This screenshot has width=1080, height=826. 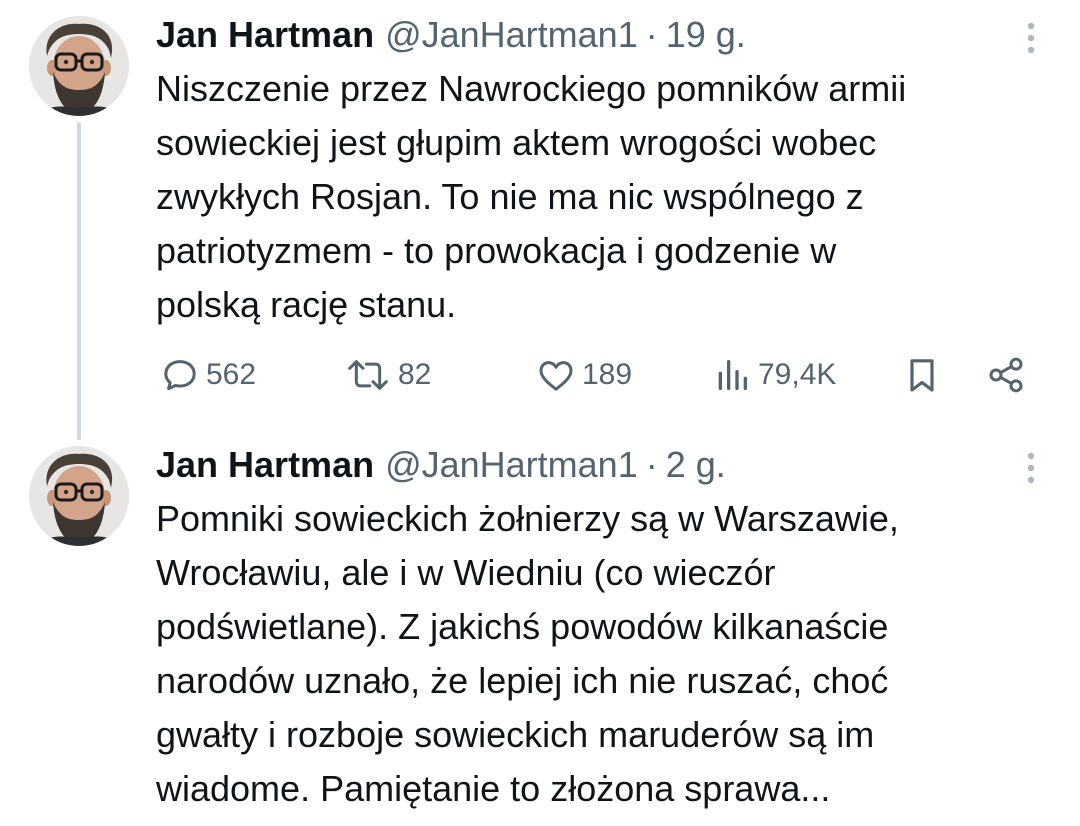 I want to click on tweet-header: Jan Hartman @JanHartman1 · 19 g., so click(x=451, y=35).